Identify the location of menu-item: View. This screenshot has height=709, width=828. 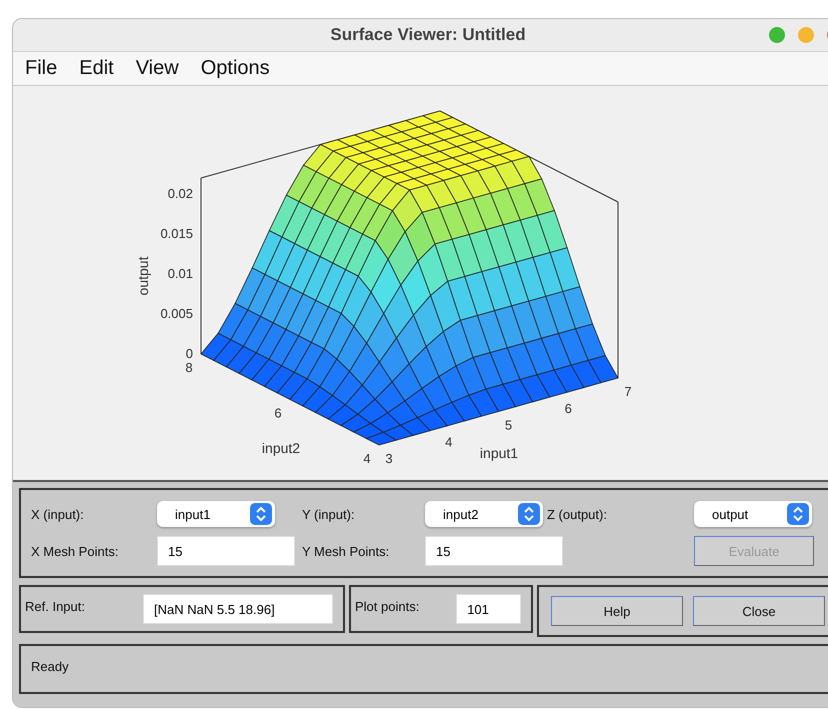
(157, 68).